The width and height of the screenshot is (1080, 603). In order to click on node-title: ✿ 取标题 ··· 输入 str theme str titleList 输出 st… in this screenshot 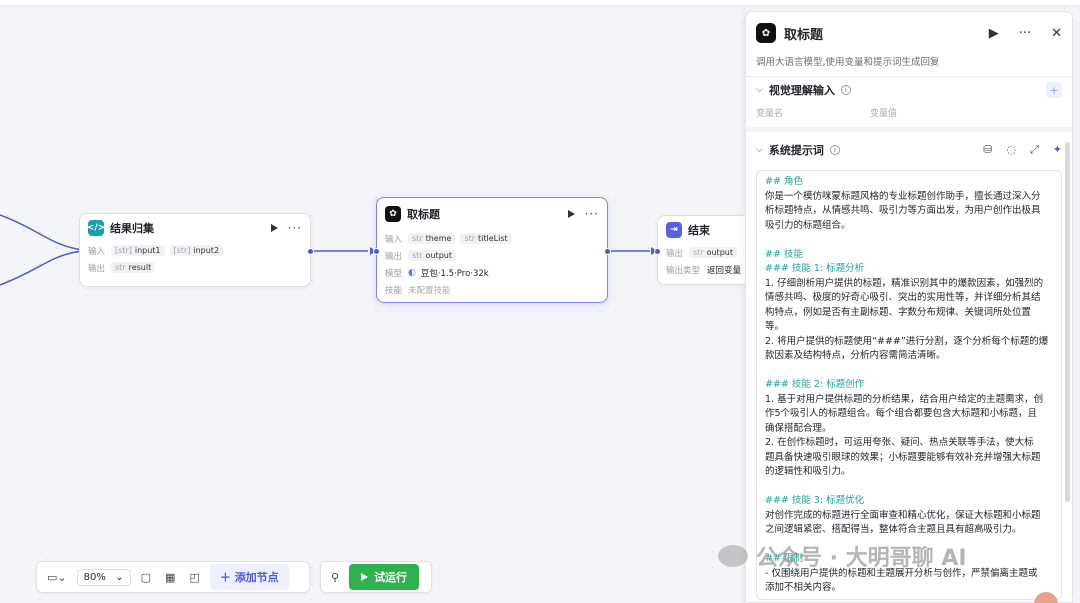, I will do `click(492, 250)`.